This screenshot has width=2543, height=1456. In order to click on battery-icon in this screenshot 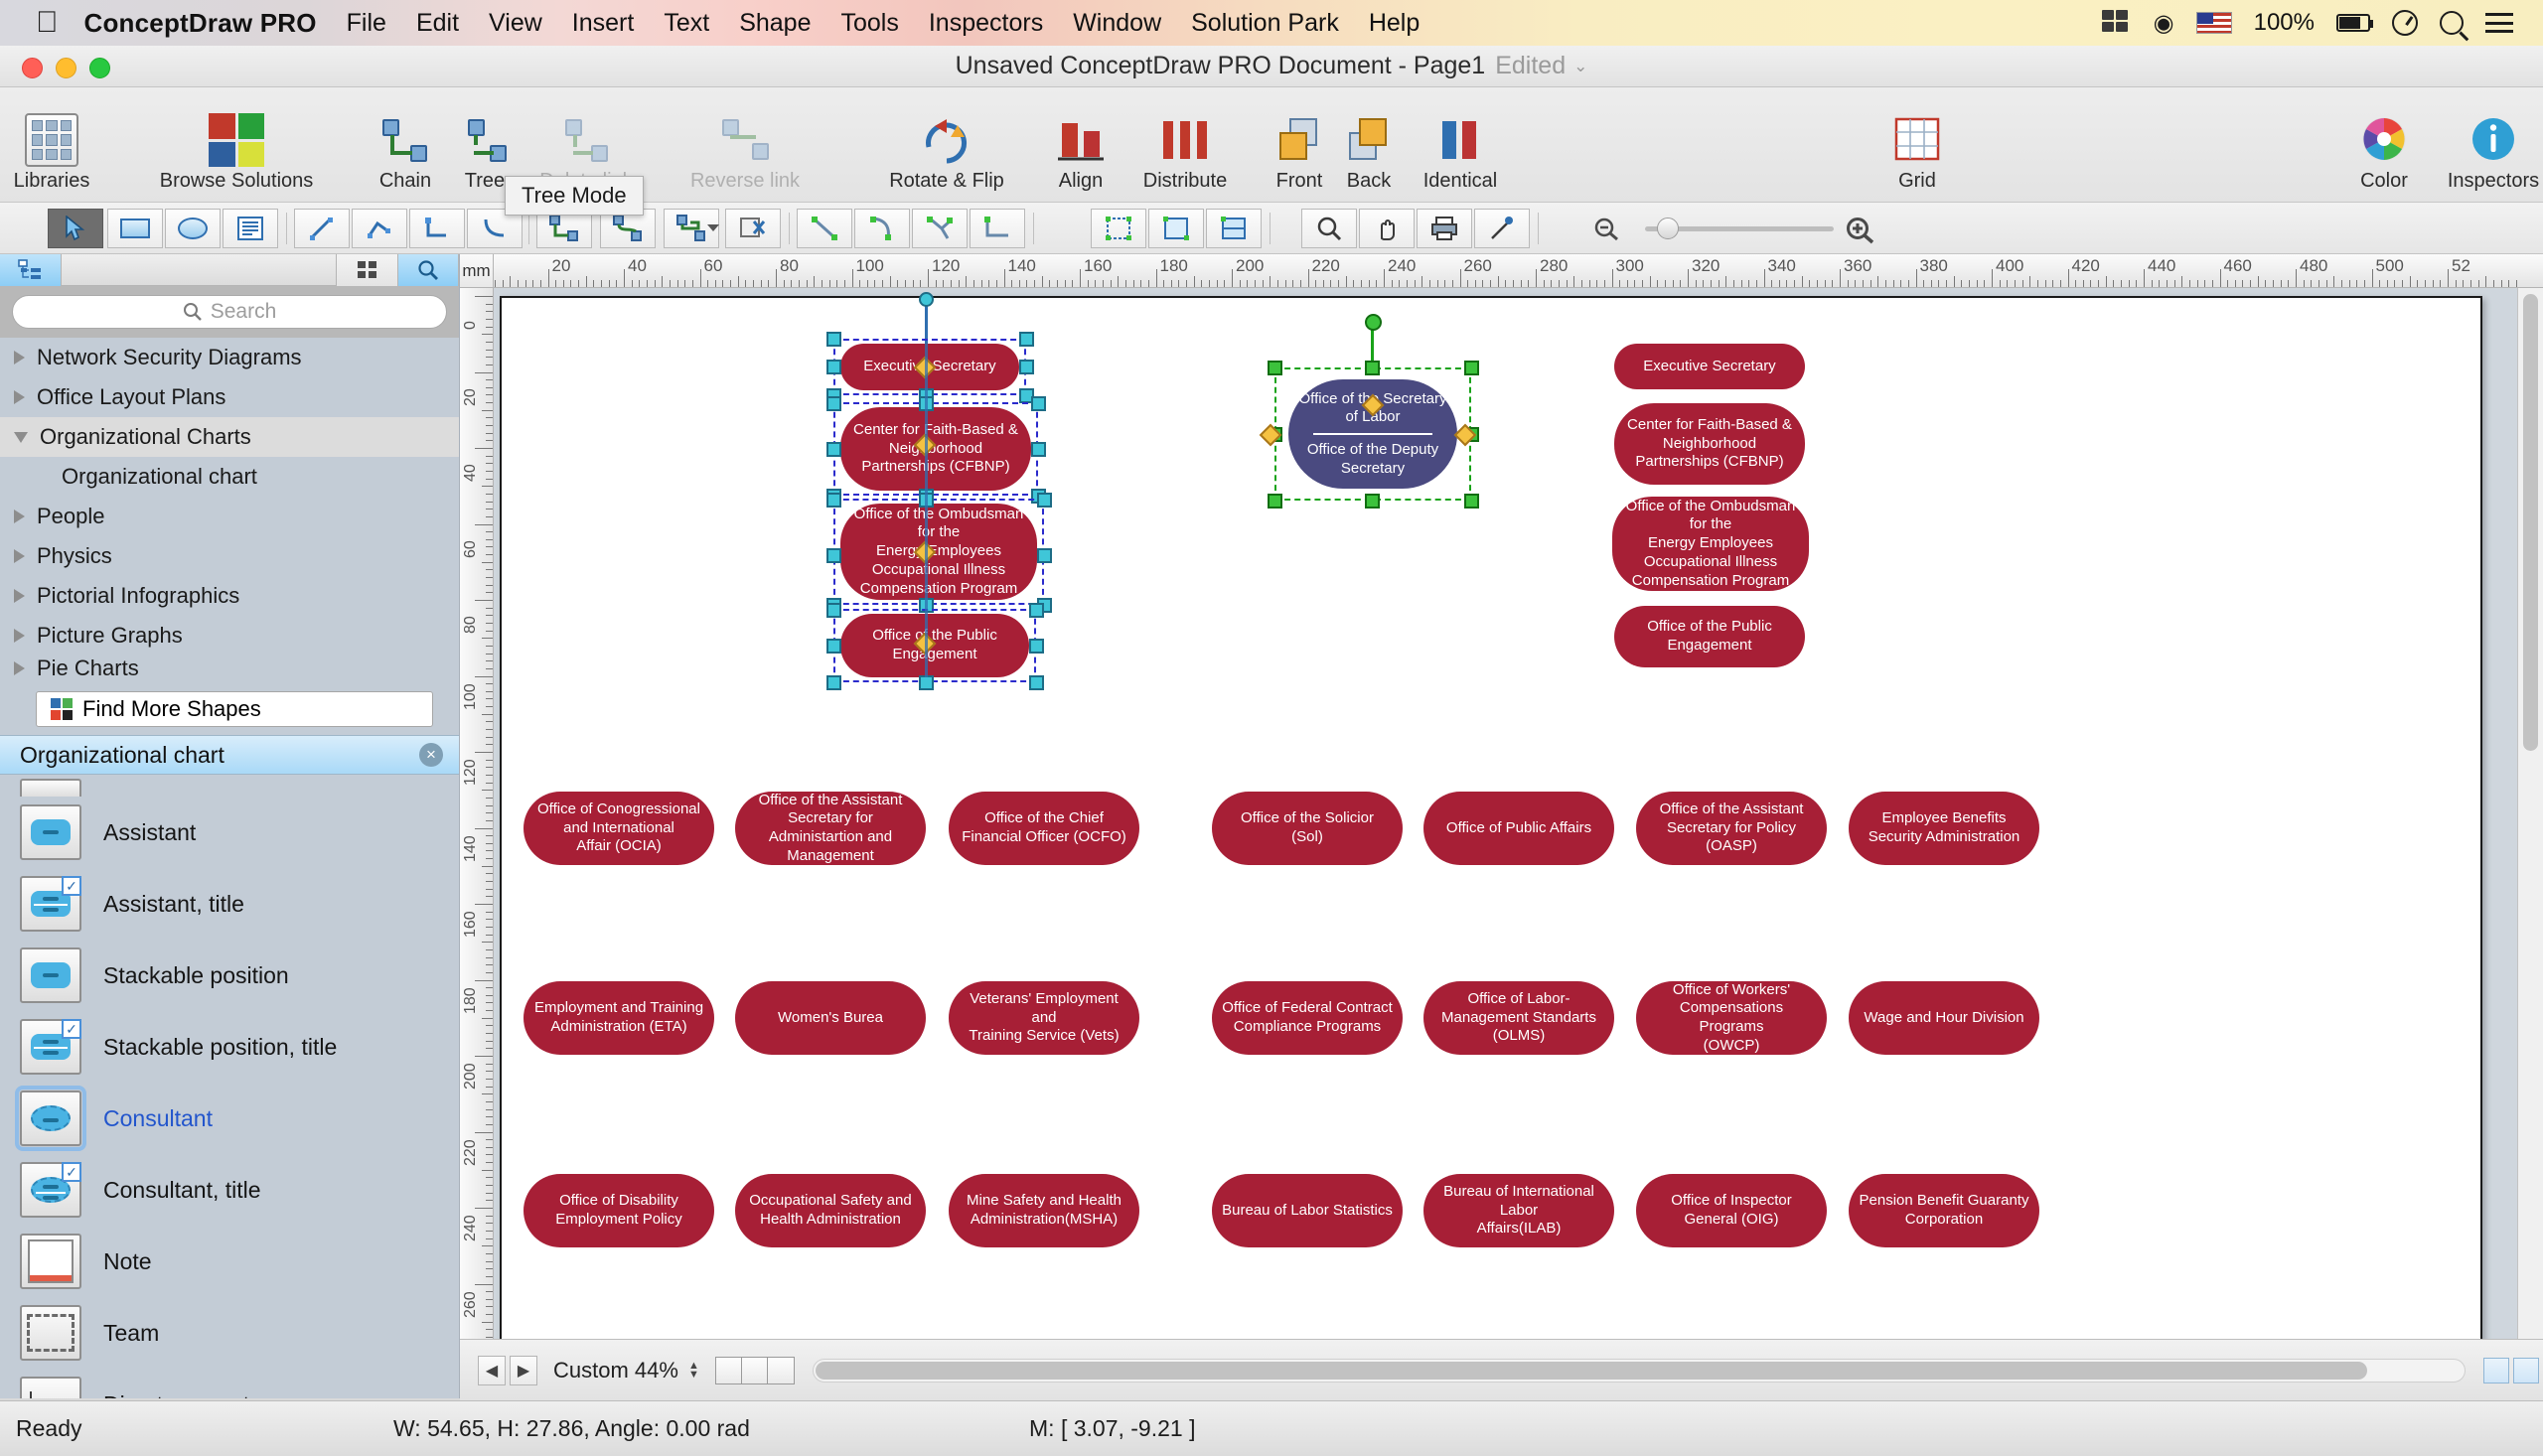, I will do `click(2354, 23)`.